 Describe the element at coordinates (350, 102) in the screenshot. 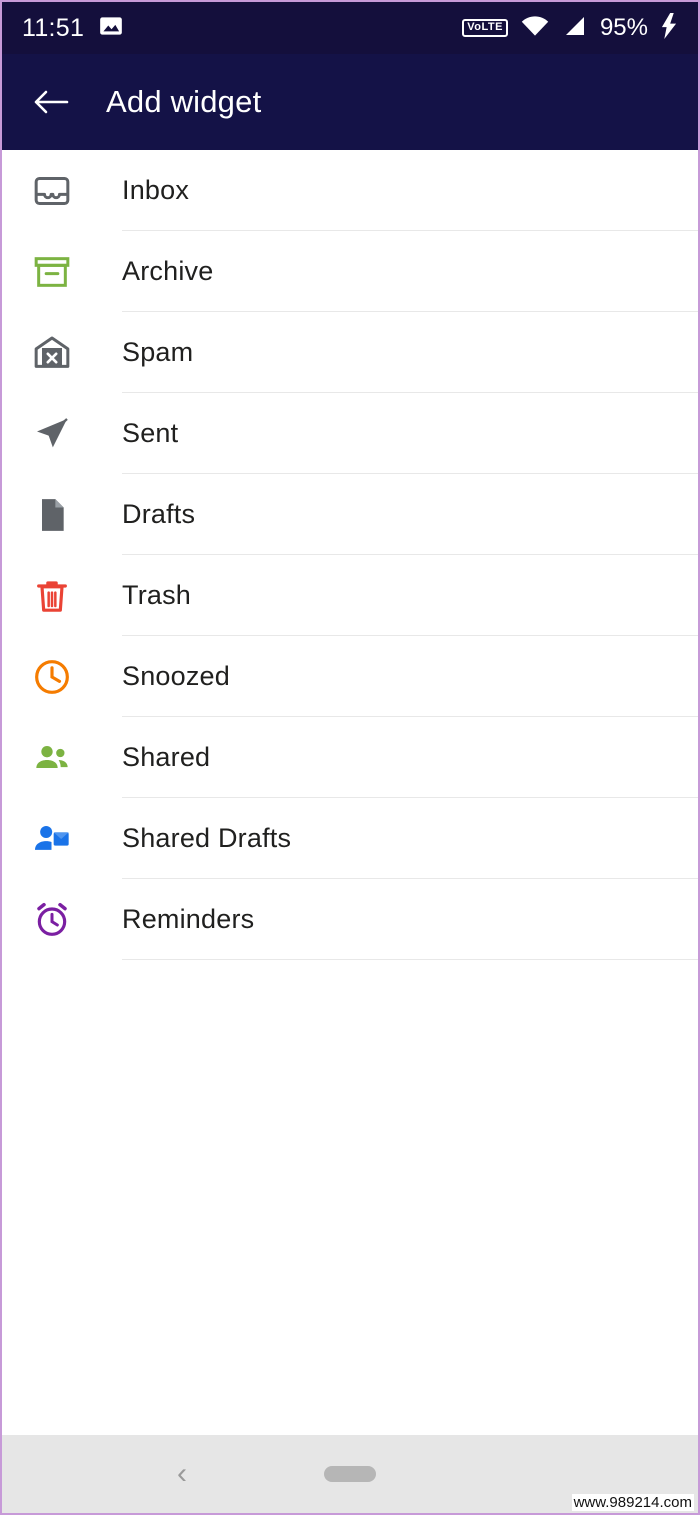

I see `app-bar: Add widget` at that location.